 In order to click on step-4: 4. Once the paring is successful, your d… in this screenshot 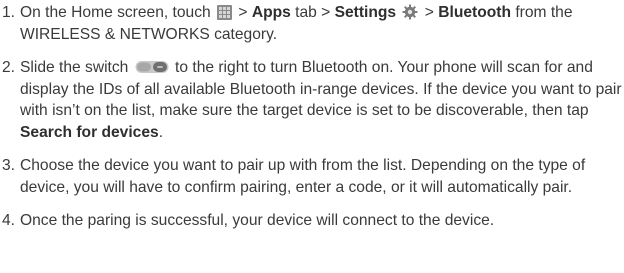, I will do `click(312, 221)`.